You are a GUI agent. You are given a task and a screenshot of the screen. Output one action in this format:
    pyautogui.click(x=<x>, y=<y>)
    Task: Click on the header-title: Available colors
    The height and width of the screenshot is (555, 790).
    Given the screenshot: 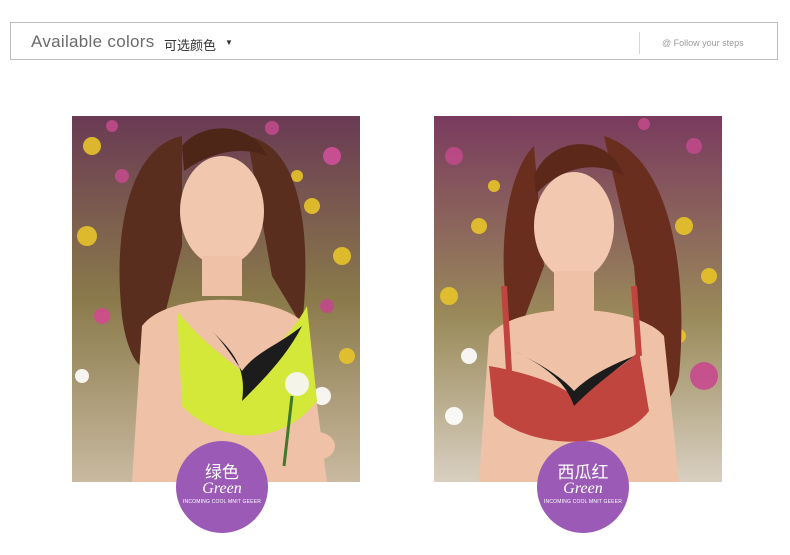 What is the action you would take?
    pyautogui.click(x=93, y=41)
    